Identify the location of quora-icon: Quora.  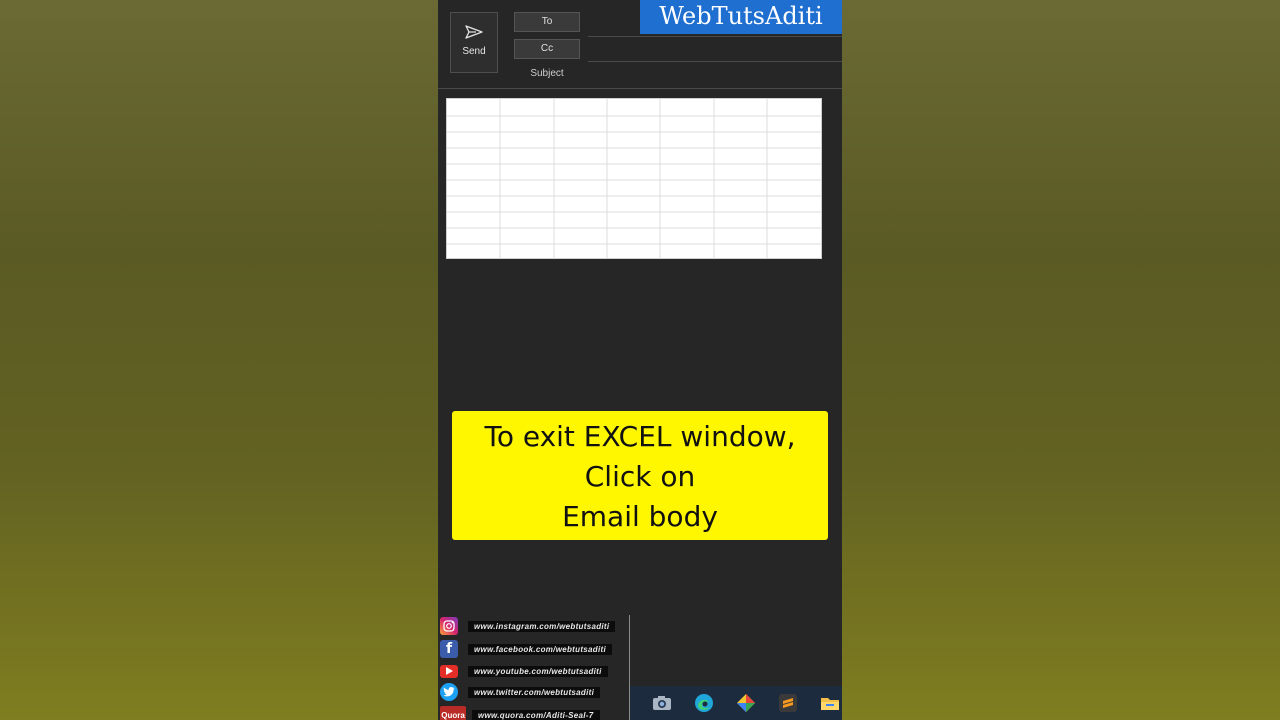
(453, 713).